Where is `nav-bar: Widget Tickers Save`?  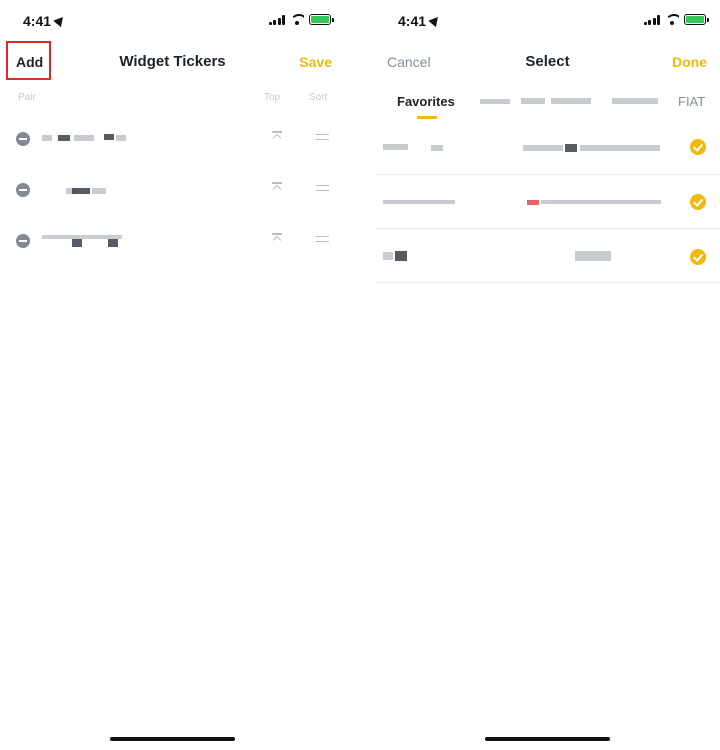 nav-bar: Widget Tickers Save is located at coordinates (172, 62).